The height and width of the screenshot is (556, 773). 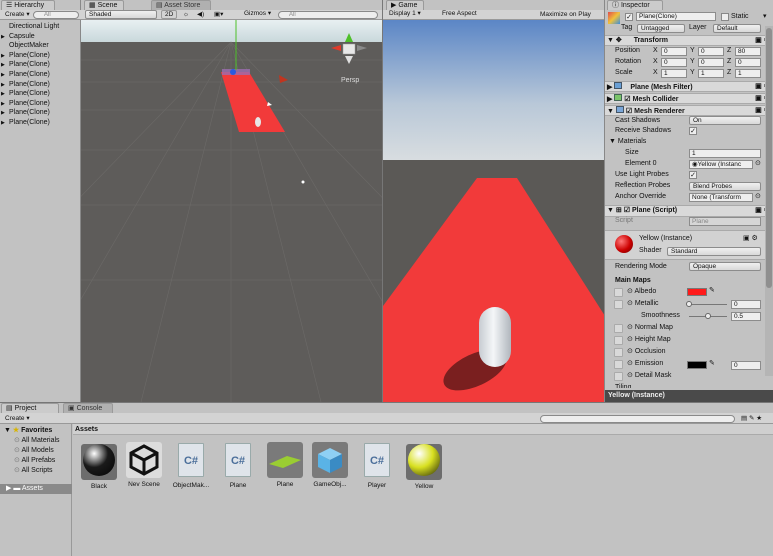 What do you see at coordinates (28, 431) in the screenshot?
I see `favorites-header: ▼ ★ Favorites` at bounding box center [28, 431].